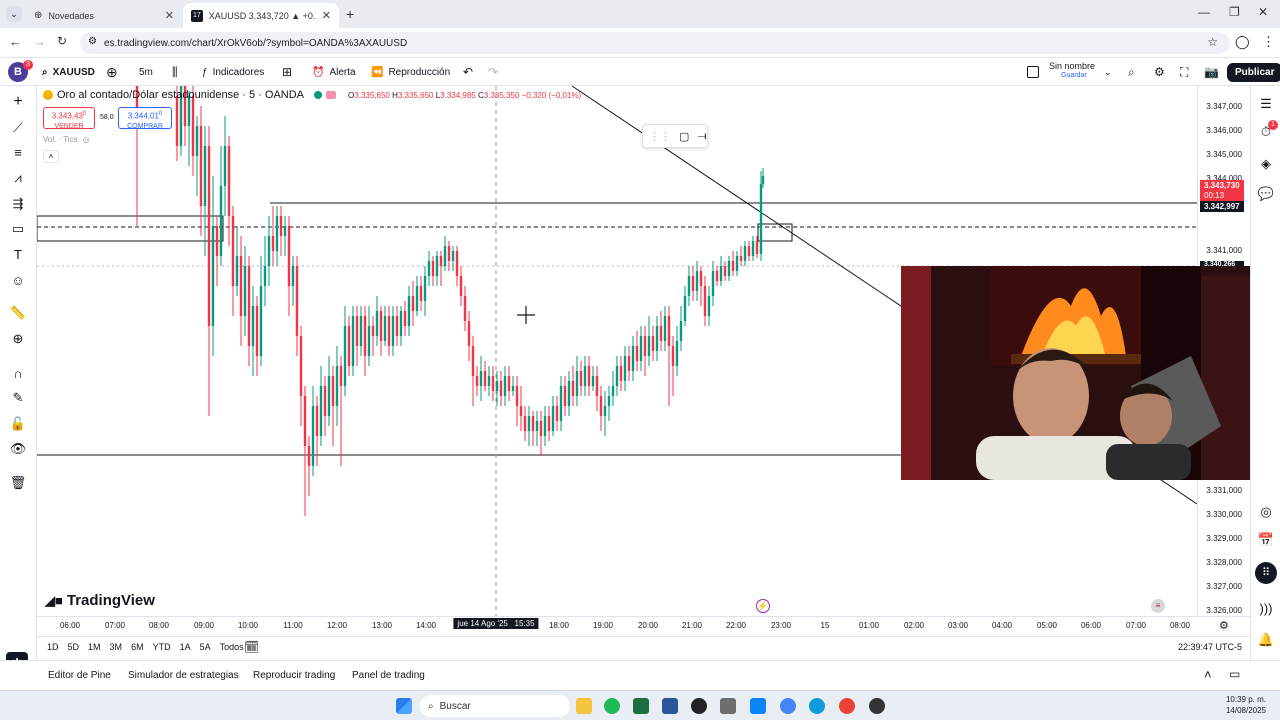 This screenshot has height=720, width=1280. What do you see at coordinates (18, 178) in the screenshot?
I see `pattern-icon: ⩘` at bounding box center [18, 178].